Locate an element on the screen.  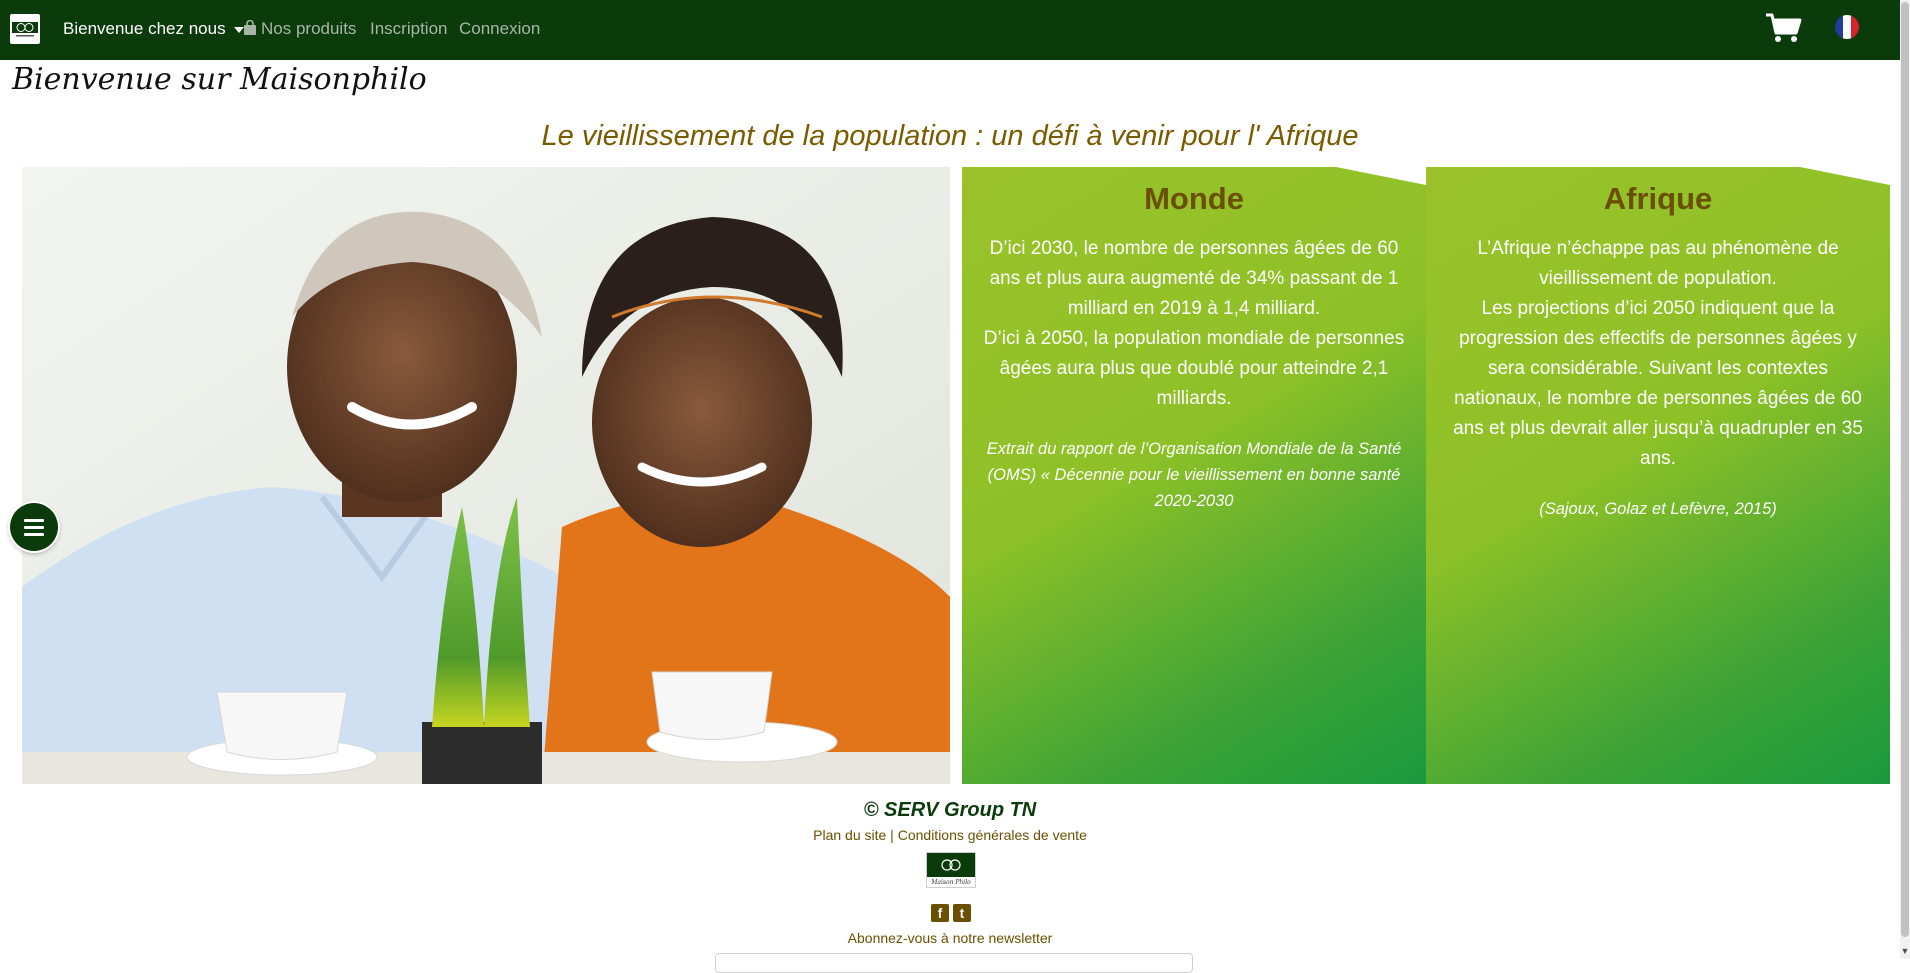
world-card-title: Monde is located at coordinates (1194, 198).